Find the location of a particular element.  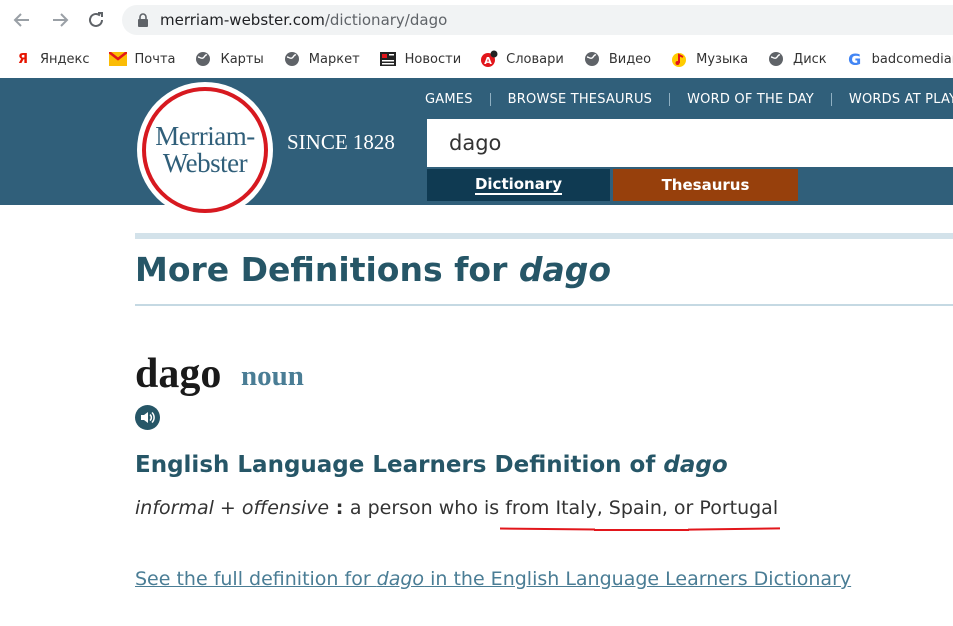

since-label: SINCE 1828 is located at coordinates (341, 142).